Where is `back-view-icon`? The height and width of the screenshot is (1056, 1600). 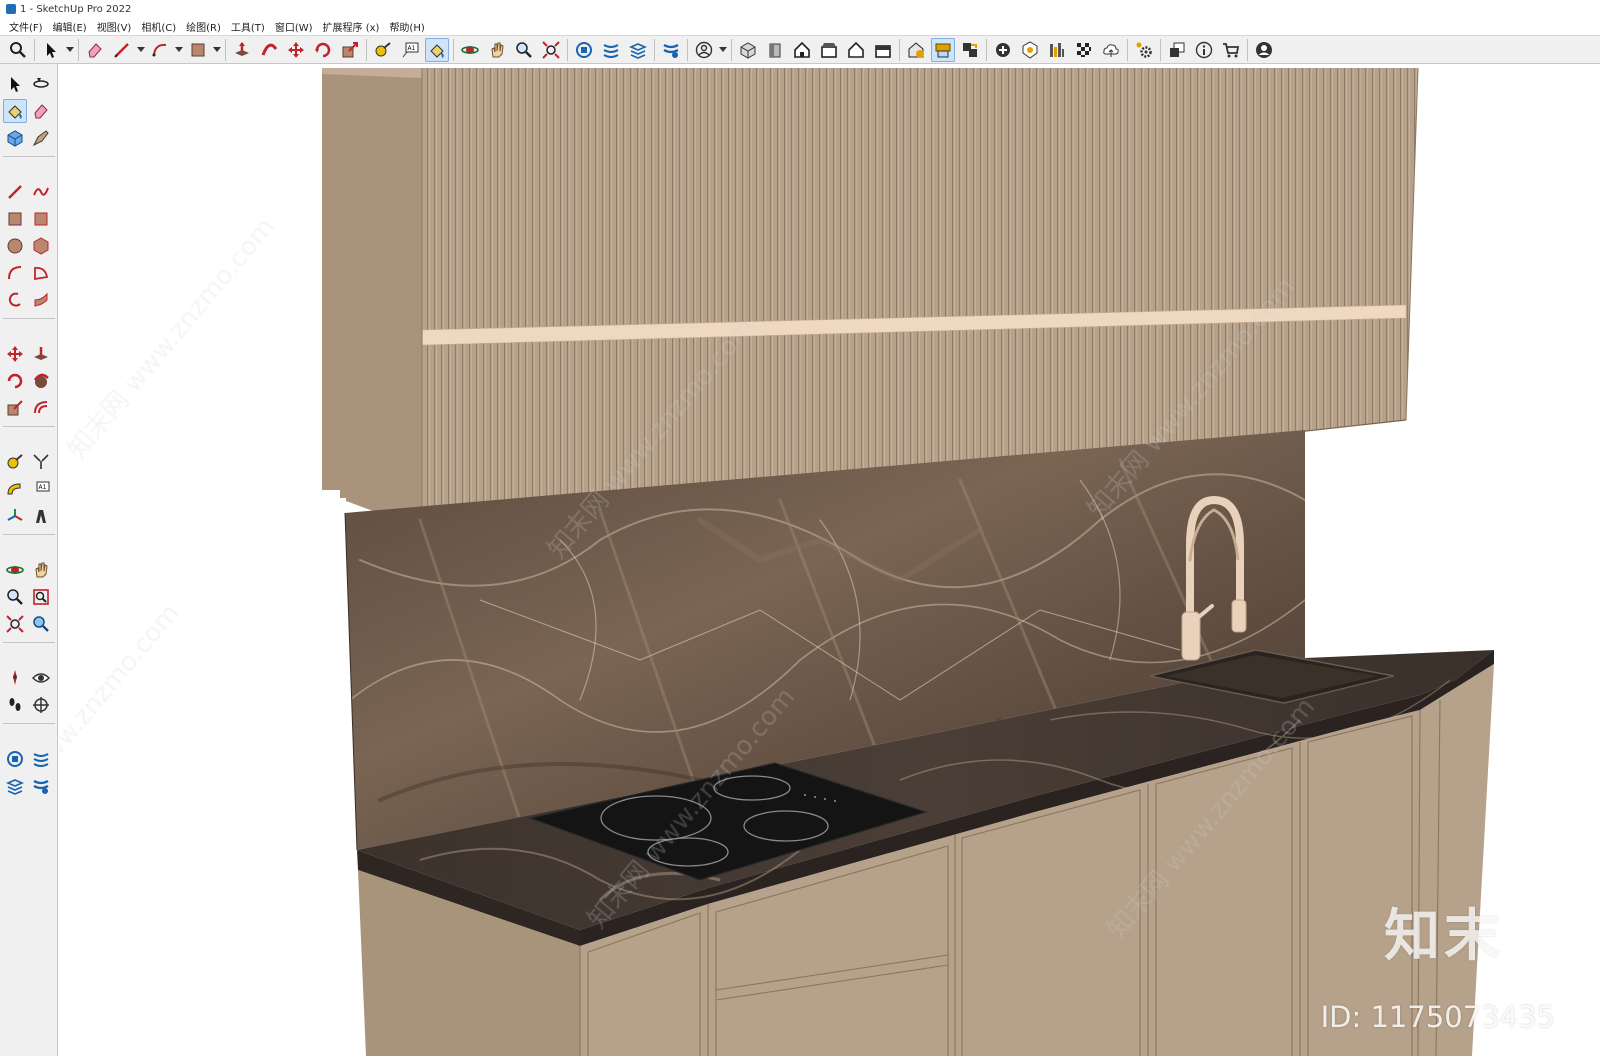
back-view-icon is located at coordinates (856, 50).